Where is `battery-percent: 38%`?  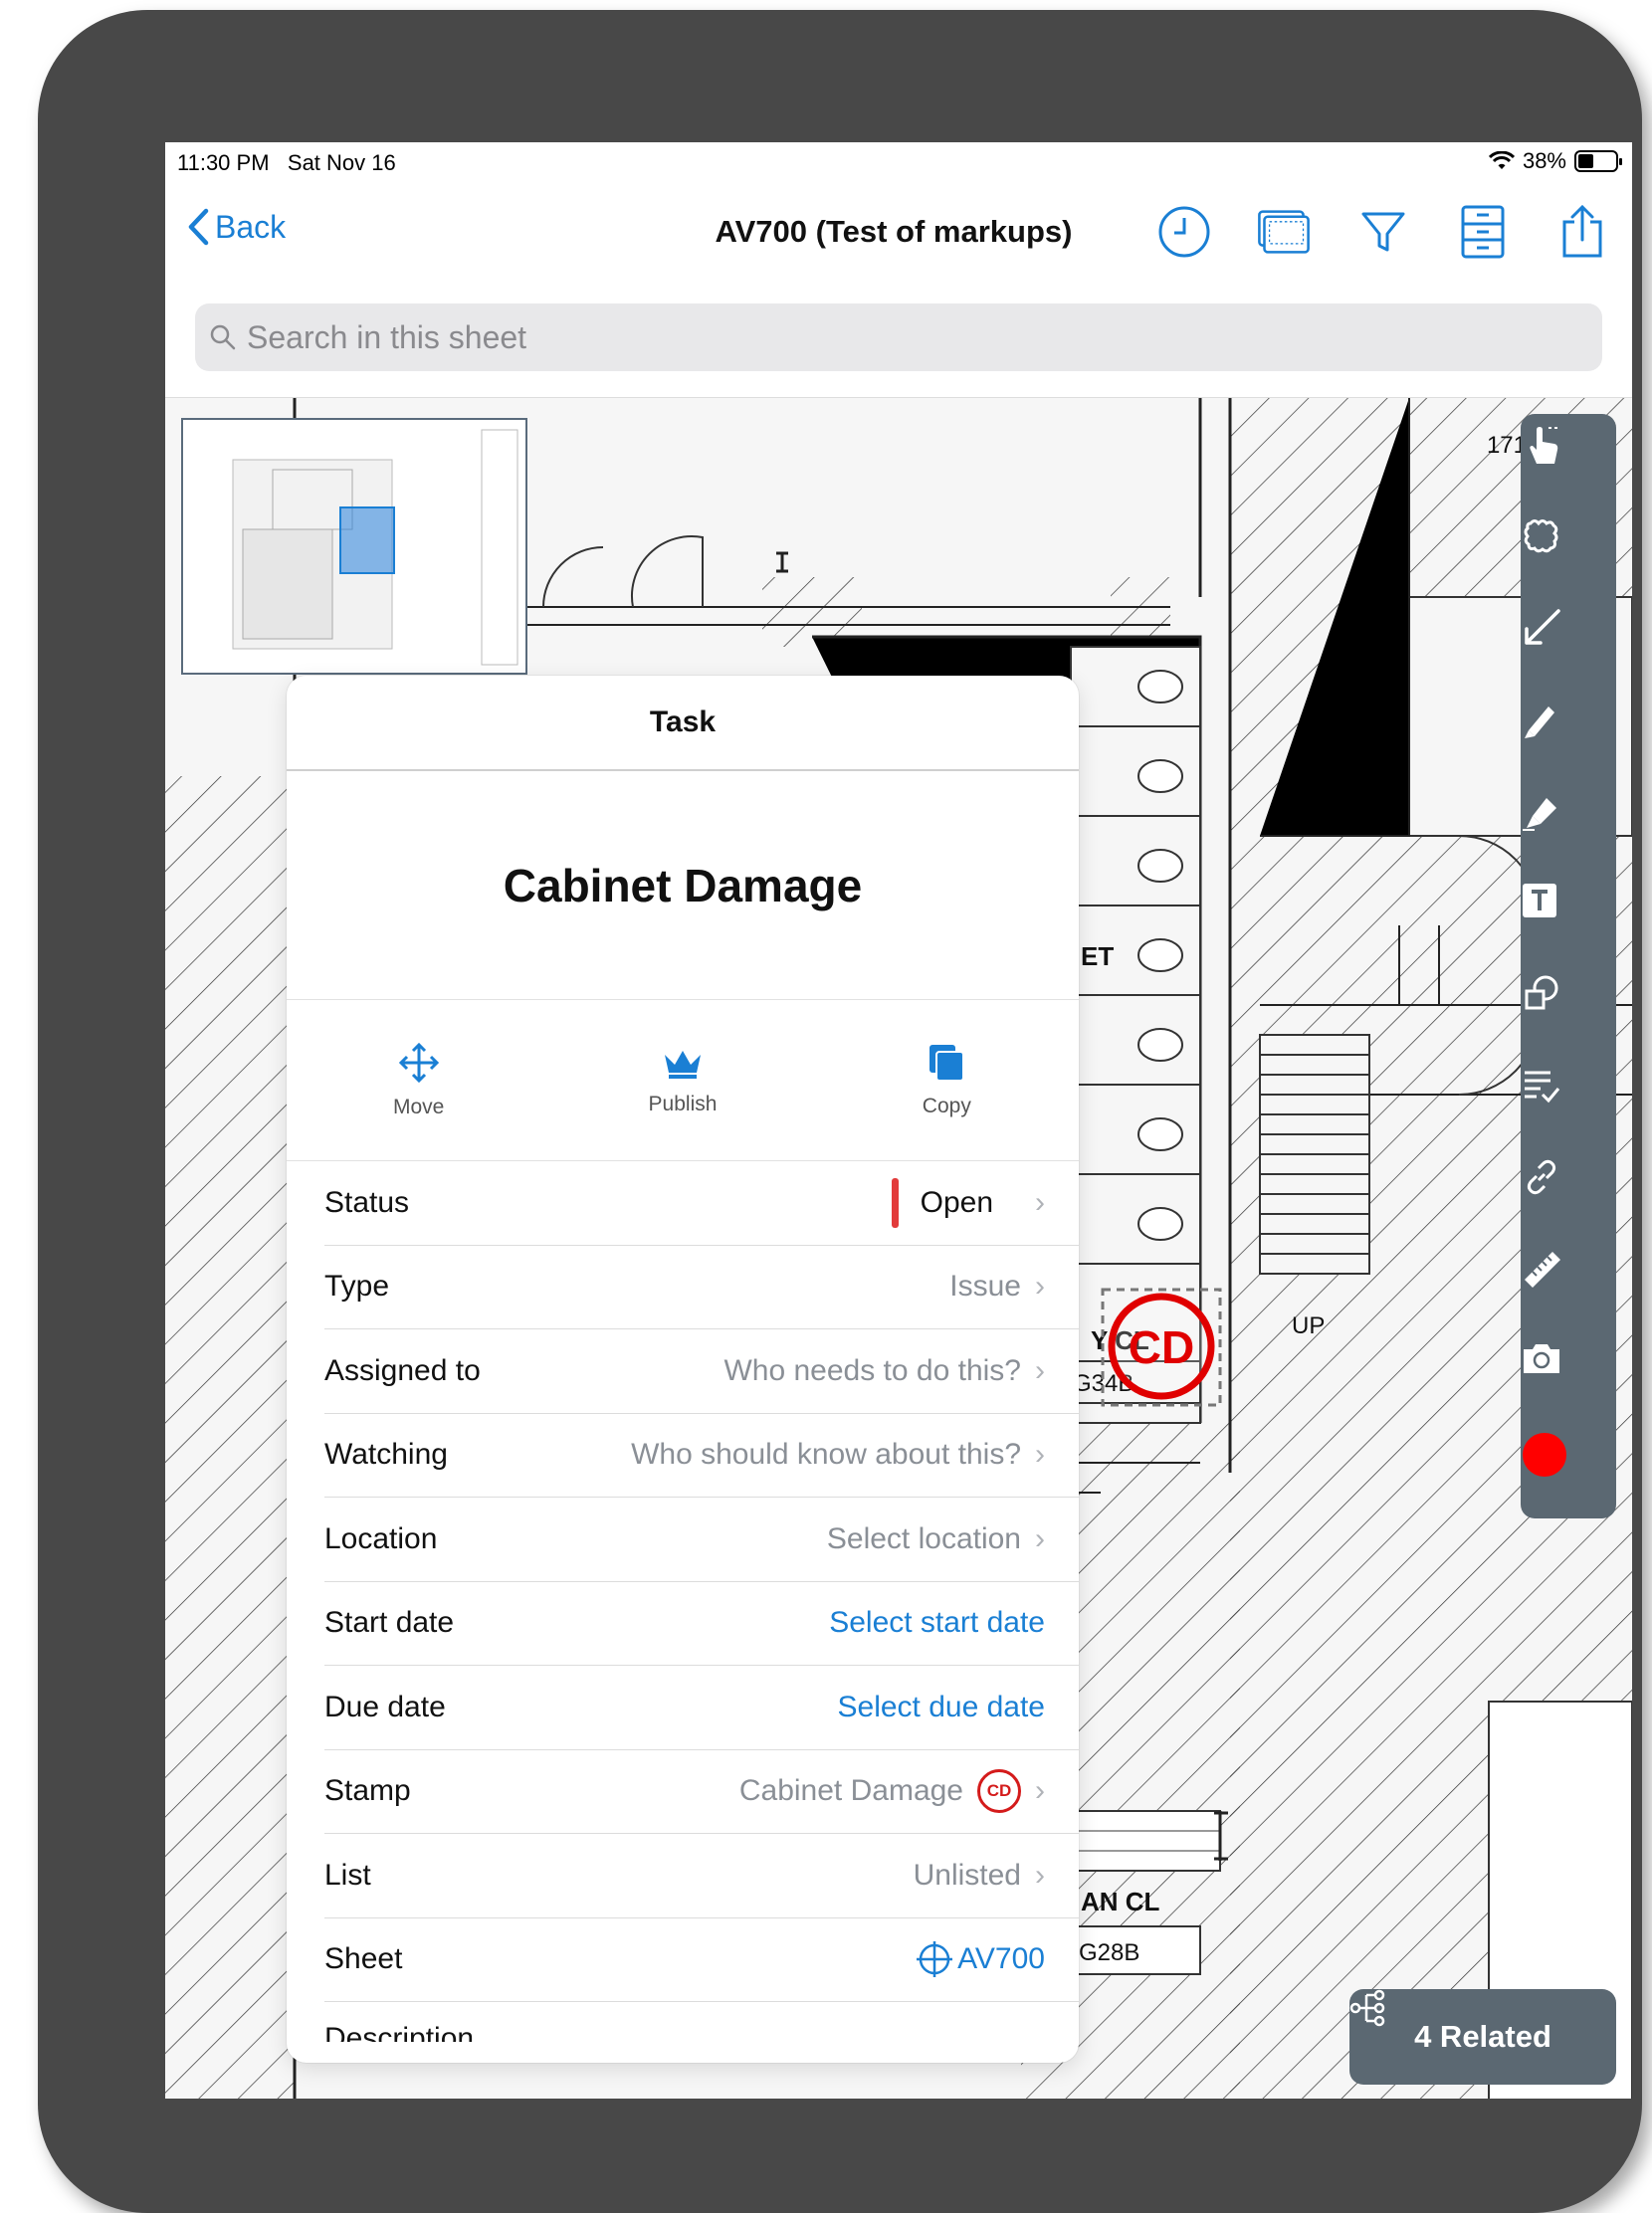 battery-percent: 38% is located at coordinates (1544, 160).